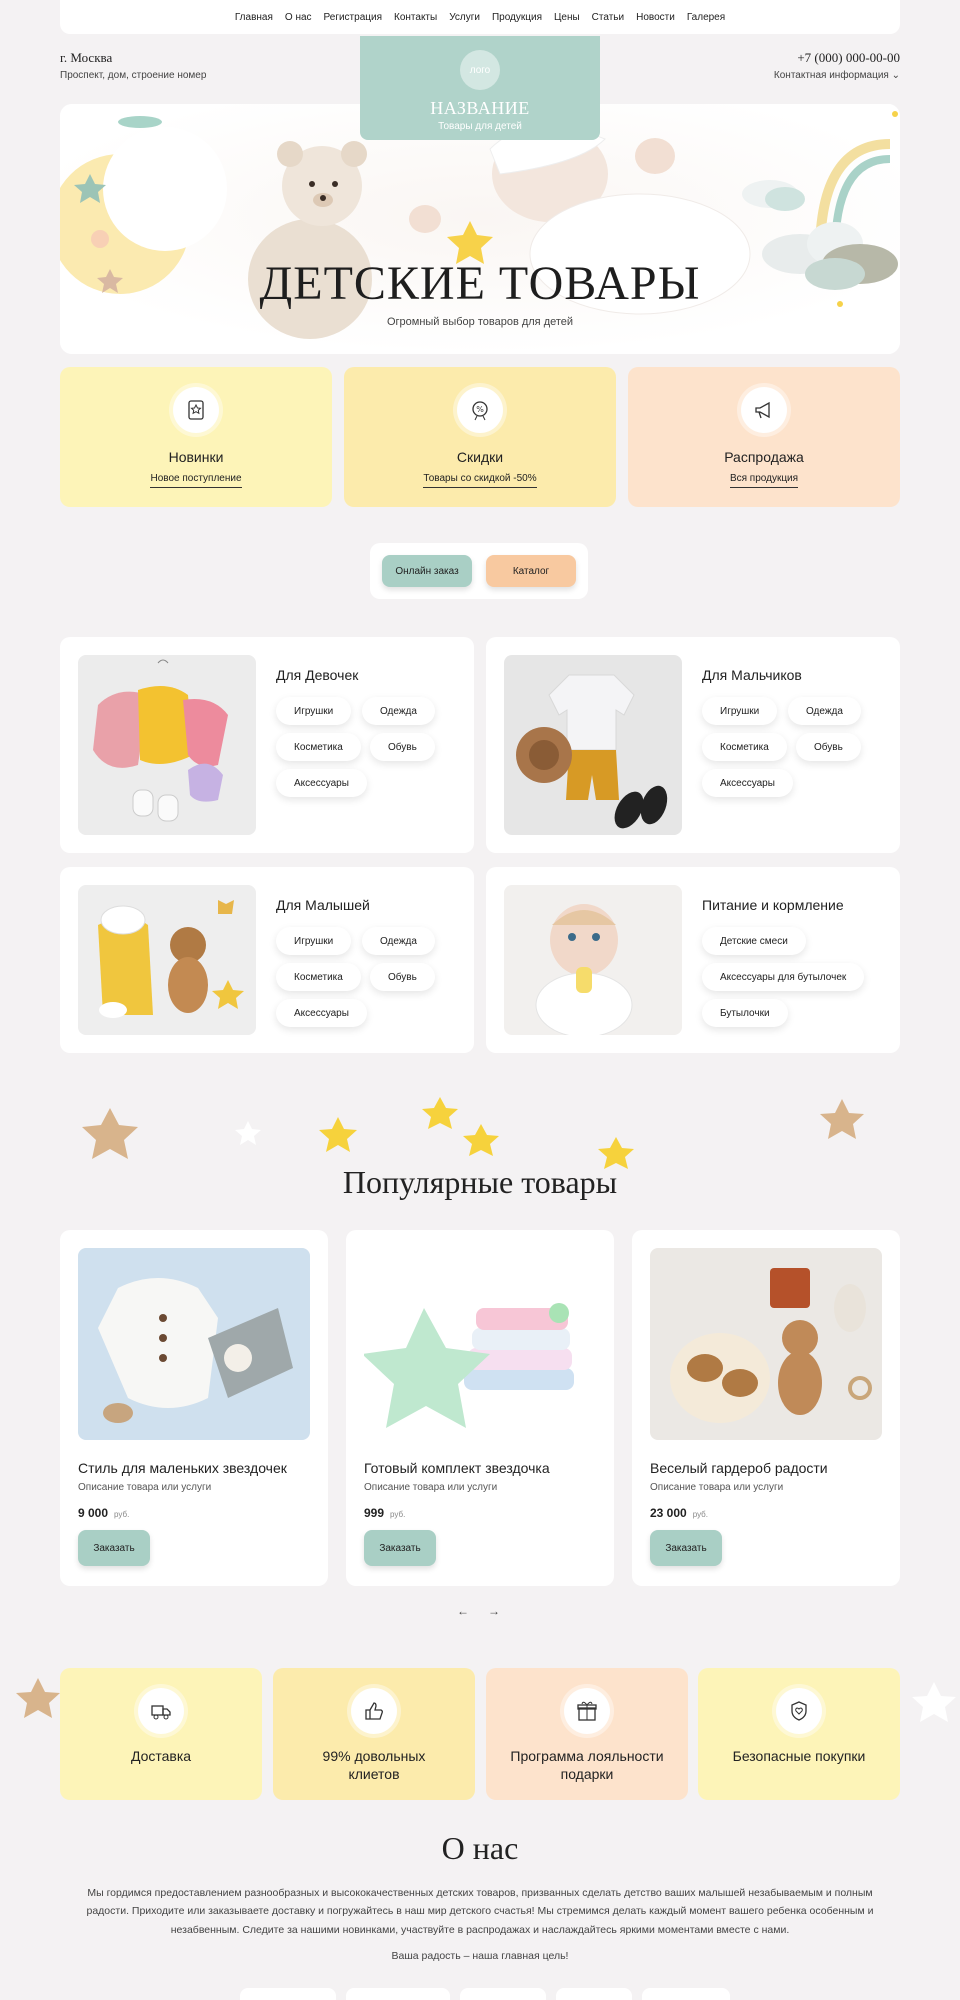 The width and height of the screenshot is (960, 2000). I want to click on benefit-title: Доставка, so click(161, 1756).